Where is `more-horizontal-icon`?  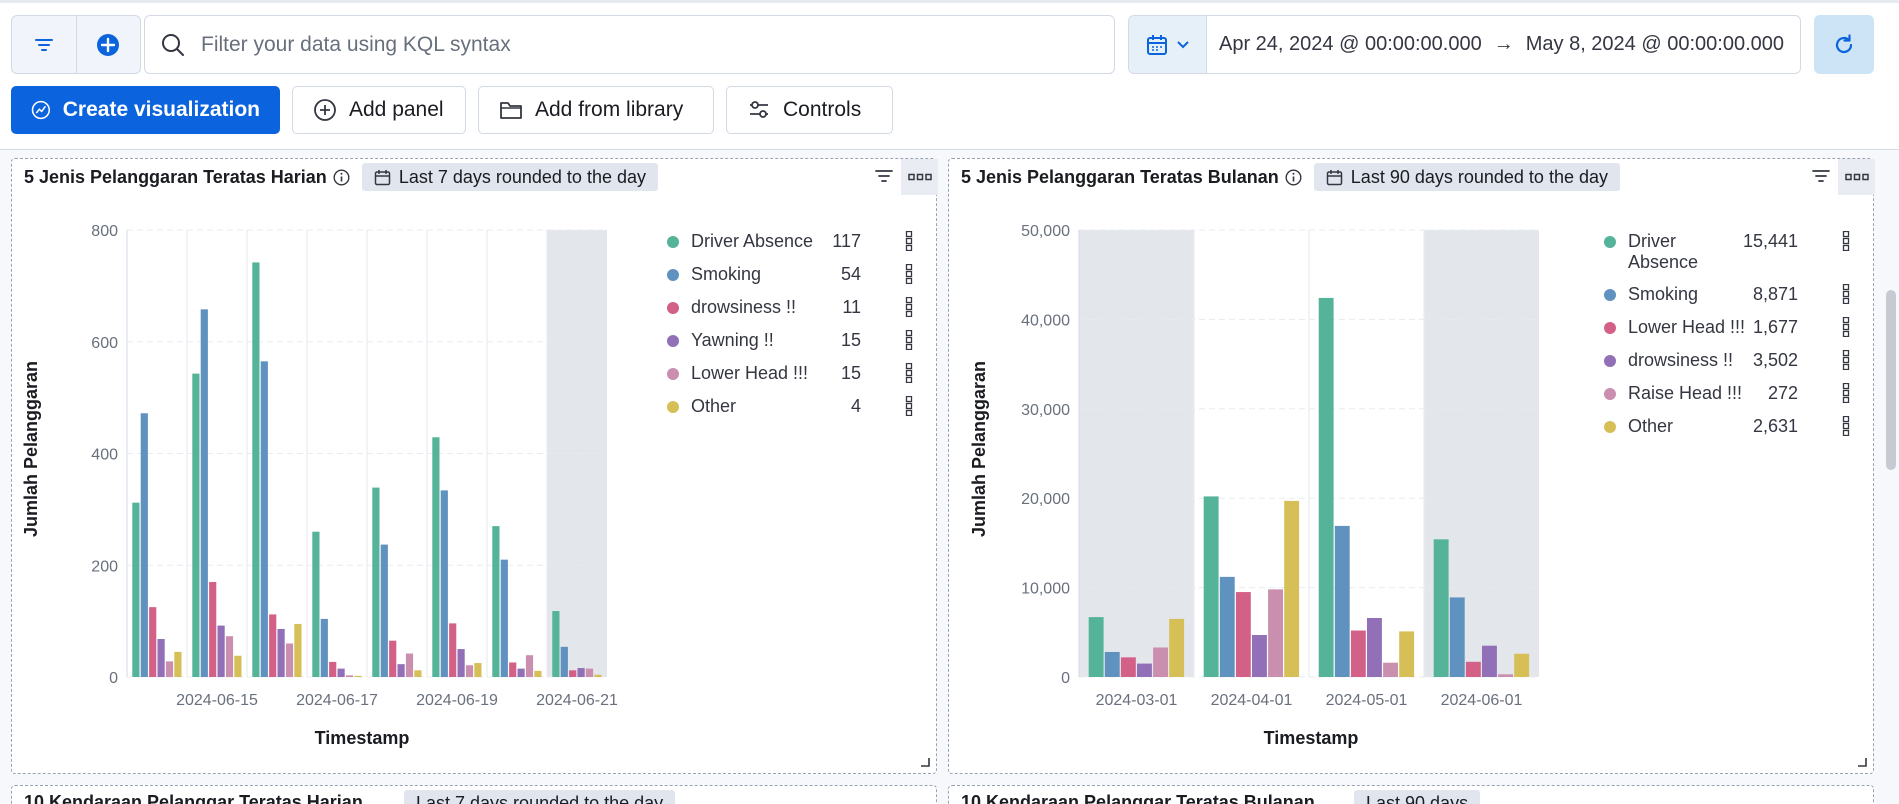 more-horizontal-icon is located at coordinates (1856, 177).